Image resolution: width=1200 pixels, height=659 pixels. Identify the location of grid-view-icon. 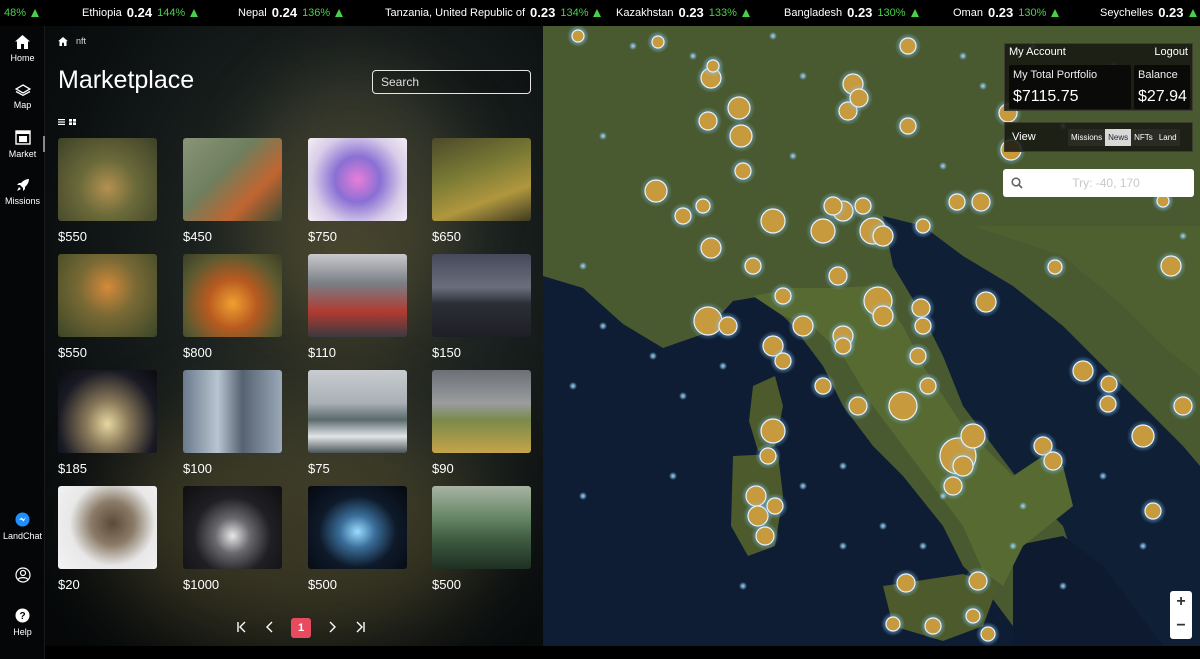
(72, 122).